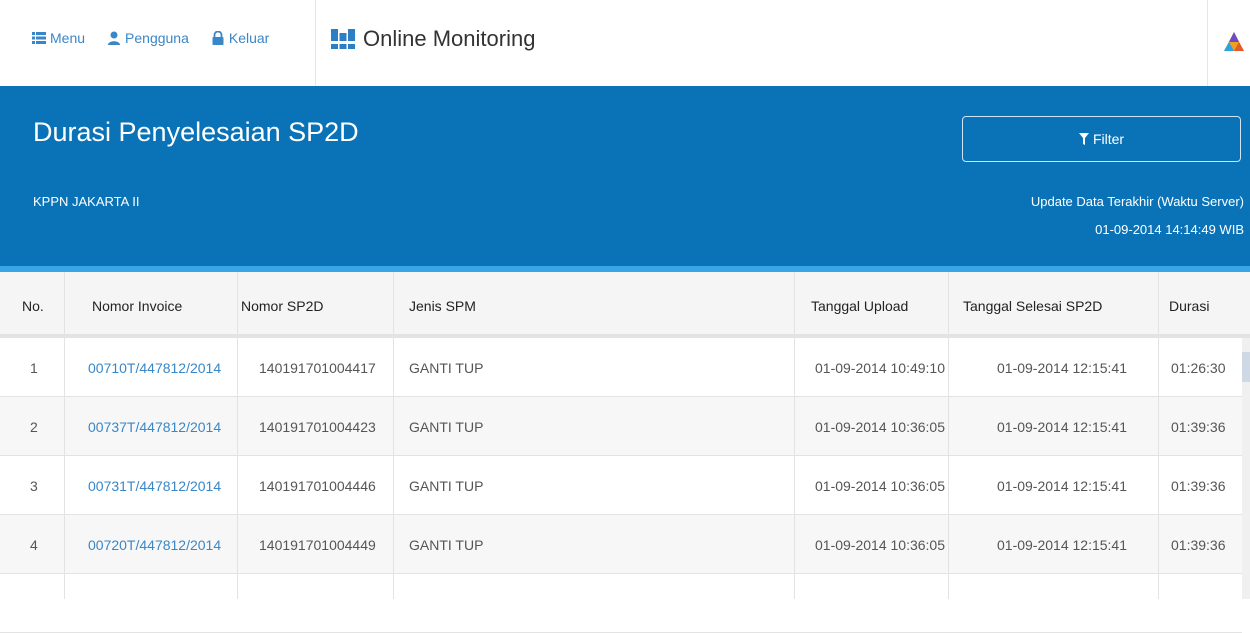 The width and height of the screenshot is (1250, 633). What do you see at coordinates (157, 38) in the screenshot?
I see `user-label: Pengguna` at bounding box center [157, 38].